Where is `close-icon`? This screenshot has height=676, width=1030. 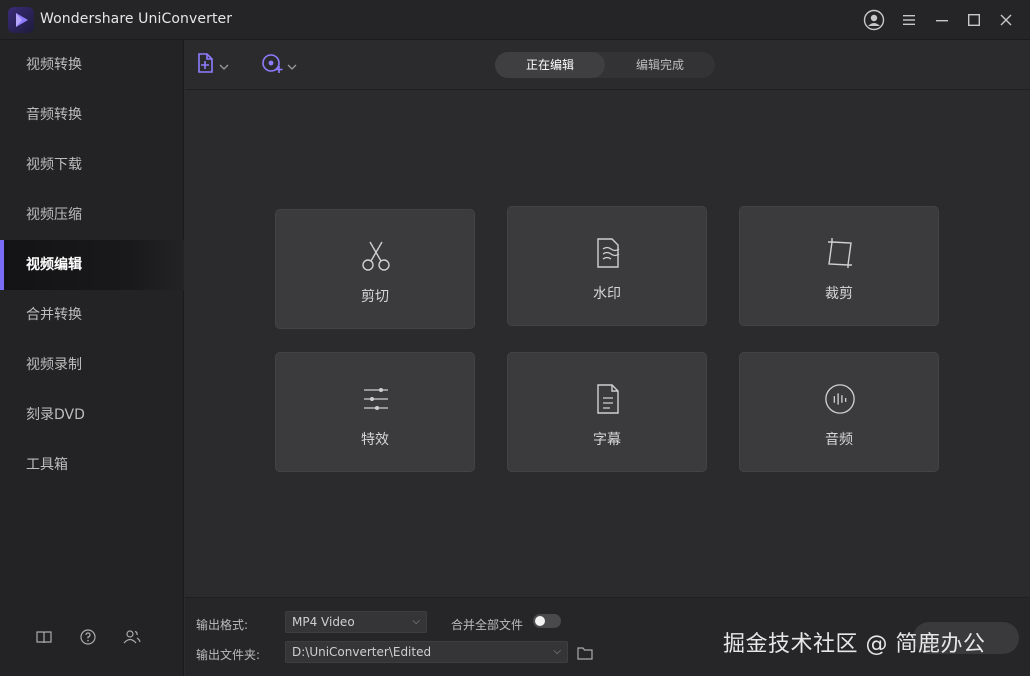
close-icon is located at coordinates (1006, 20).